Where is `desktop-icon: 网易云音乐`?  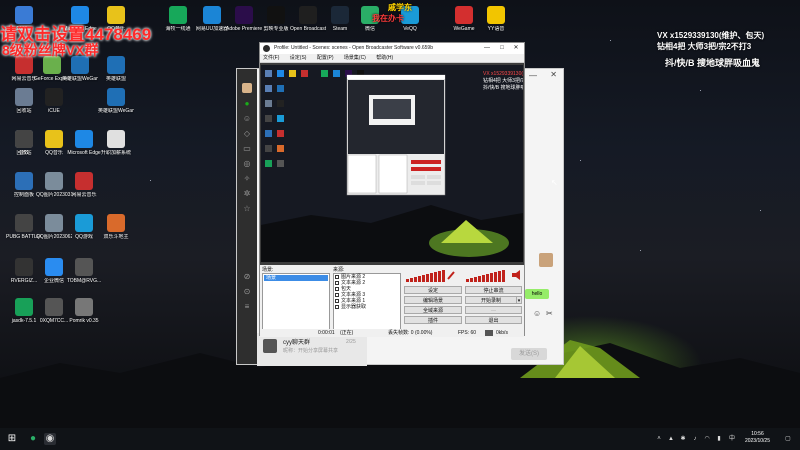 desktop-icon: 网易云音乐 is located at coordinates (84, 185).